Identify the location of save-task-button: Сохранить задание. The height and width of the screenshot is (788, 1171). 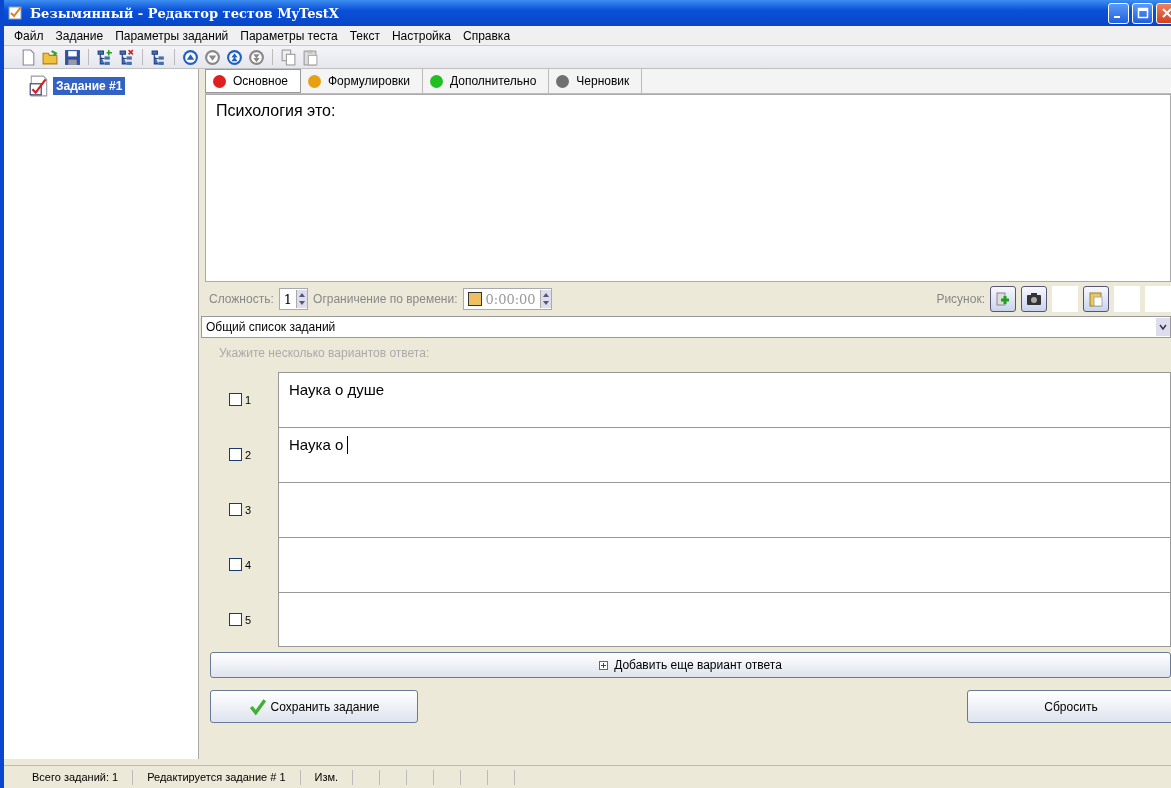
(314, 706).